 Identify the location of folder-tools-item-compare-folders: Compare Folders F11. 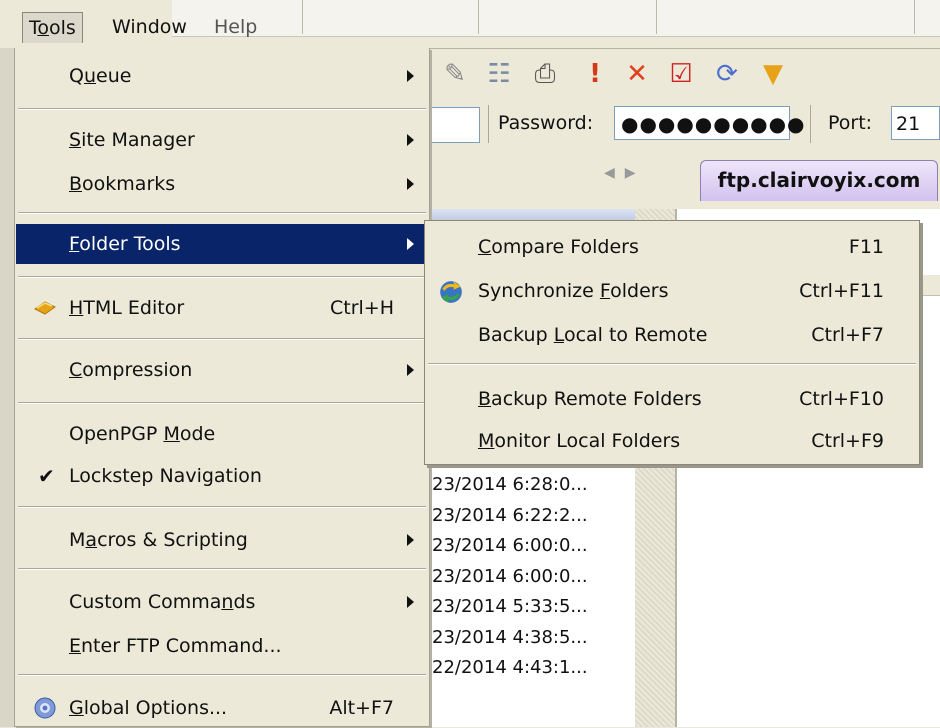
(672, 247).